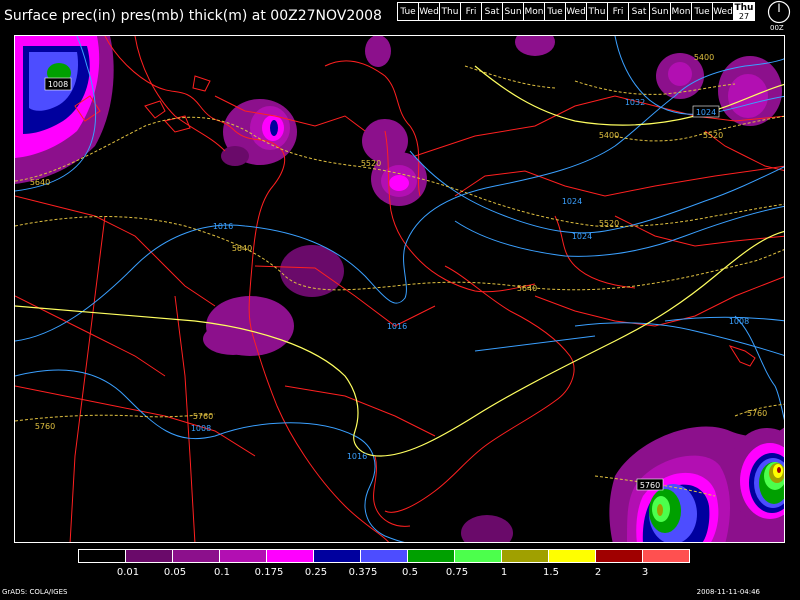 This screenshot has height=600, width=800. What do you see at coordinates (399, 183) in the screenshot?
I see `precip-caspian` at bounding box center [399, 183].